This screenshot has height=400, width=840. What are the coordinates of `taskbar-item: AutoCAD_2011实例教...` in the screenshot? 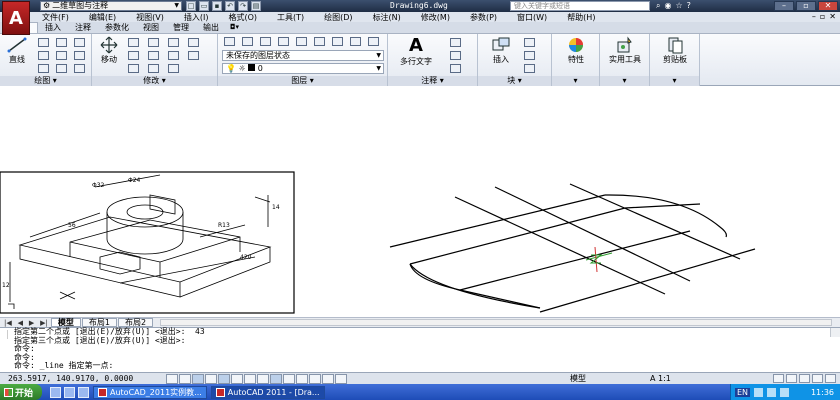 It's located at (150, 392).